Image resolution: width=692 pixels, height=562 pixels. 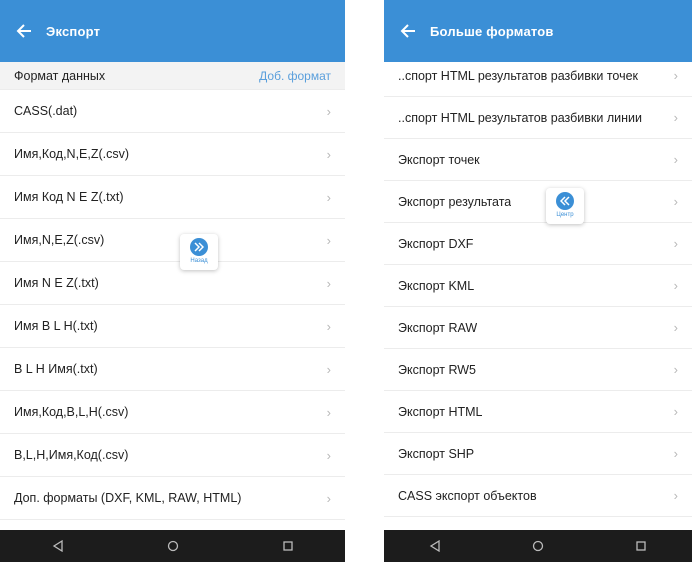 What do you see at coordinates (438, 327) in the screenshot?
I see `list-item-label: Экспорт RAW` at bounding box center [438, 327].